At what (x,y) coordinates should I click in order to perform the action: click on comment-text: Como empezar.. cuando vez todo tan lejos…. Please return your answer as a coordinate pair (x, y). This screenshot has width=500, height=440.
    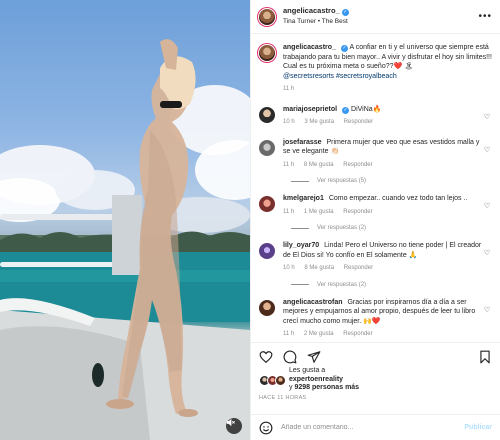
    Looking at the image, I should click on (398, 198).